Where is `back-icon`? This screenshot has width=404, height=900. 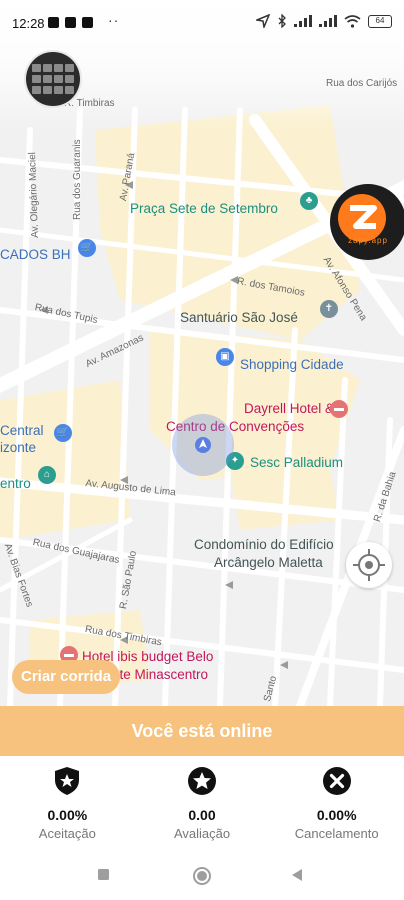
back-icon is located at coordinates (297, 875).